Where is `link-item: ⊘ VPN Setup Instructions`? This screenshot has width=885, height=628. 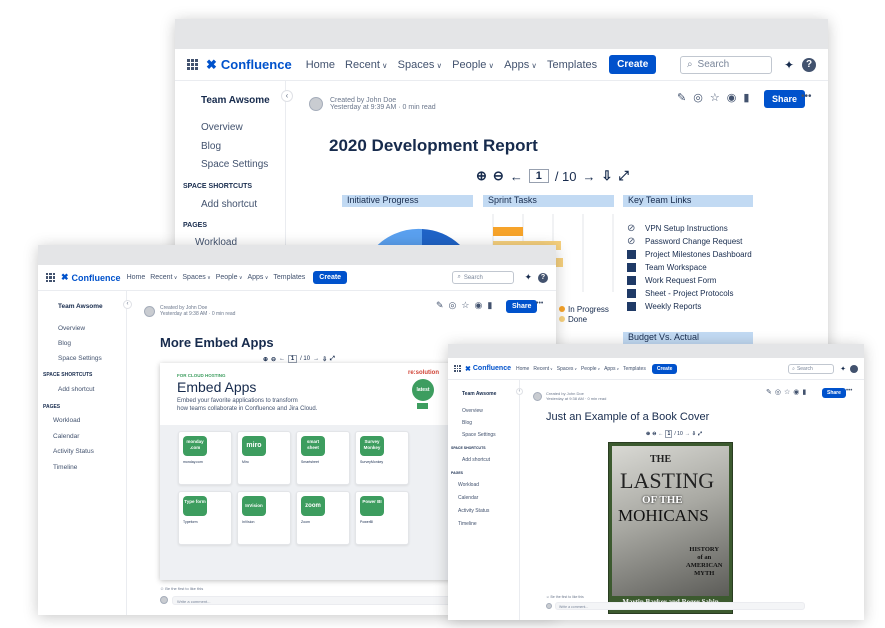
link-item: ⊘ VPN Setup Instructions is located at coordinates (689, 228).